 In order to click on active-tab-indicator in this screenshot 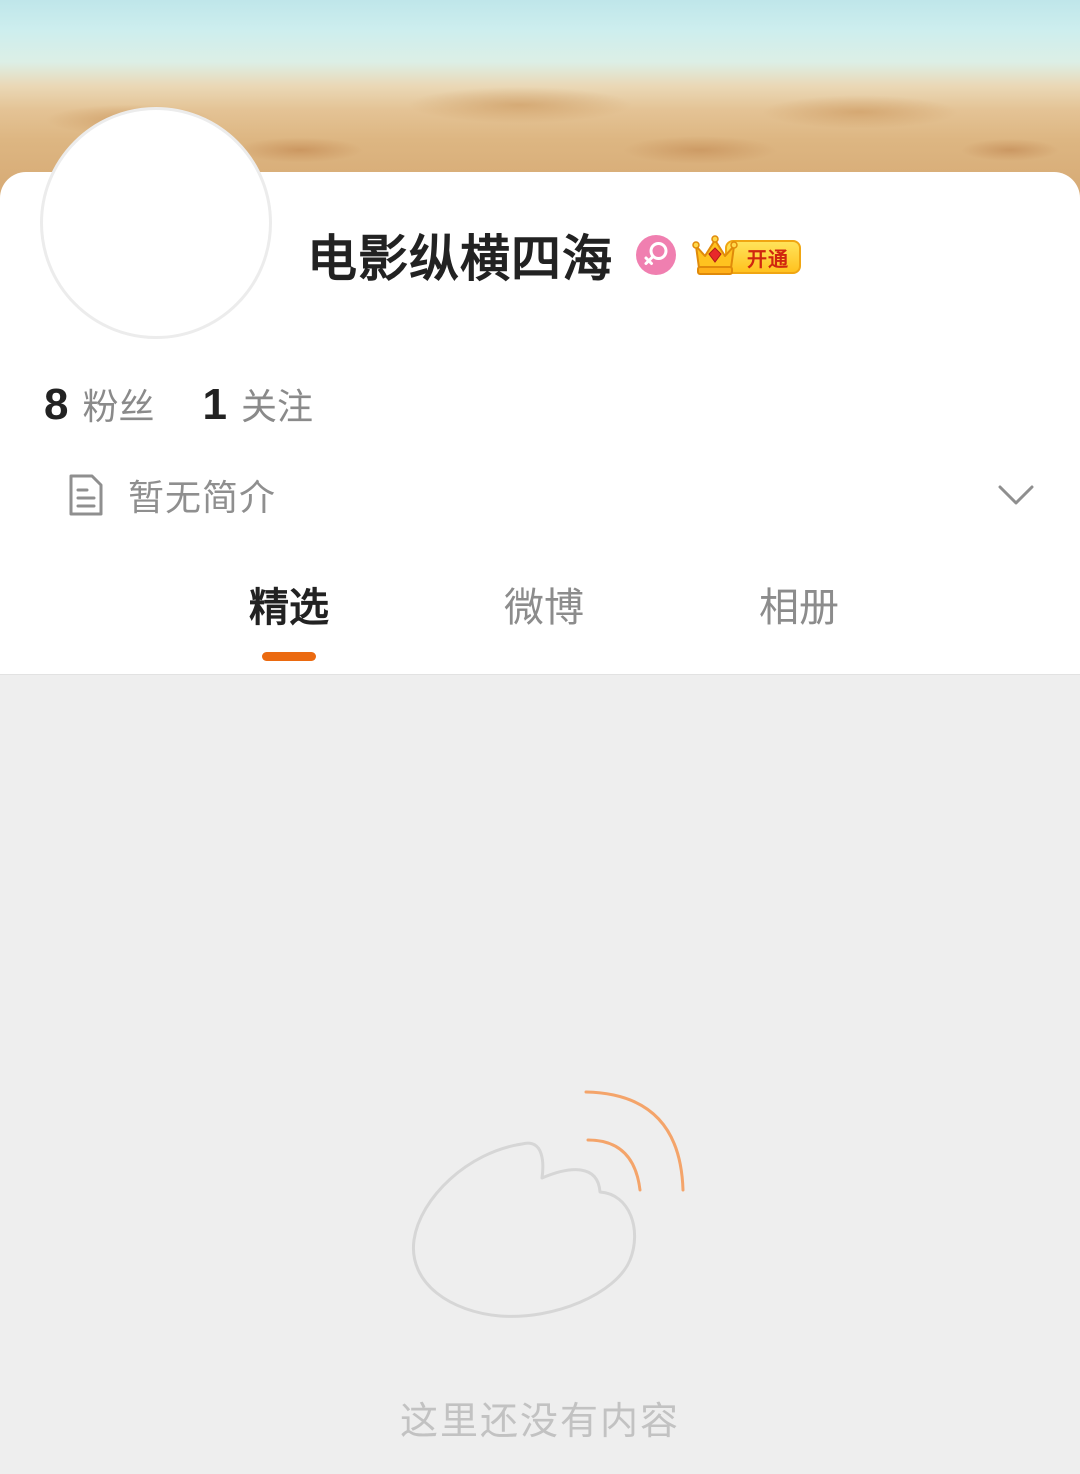, I will do `click(289, 656)`.